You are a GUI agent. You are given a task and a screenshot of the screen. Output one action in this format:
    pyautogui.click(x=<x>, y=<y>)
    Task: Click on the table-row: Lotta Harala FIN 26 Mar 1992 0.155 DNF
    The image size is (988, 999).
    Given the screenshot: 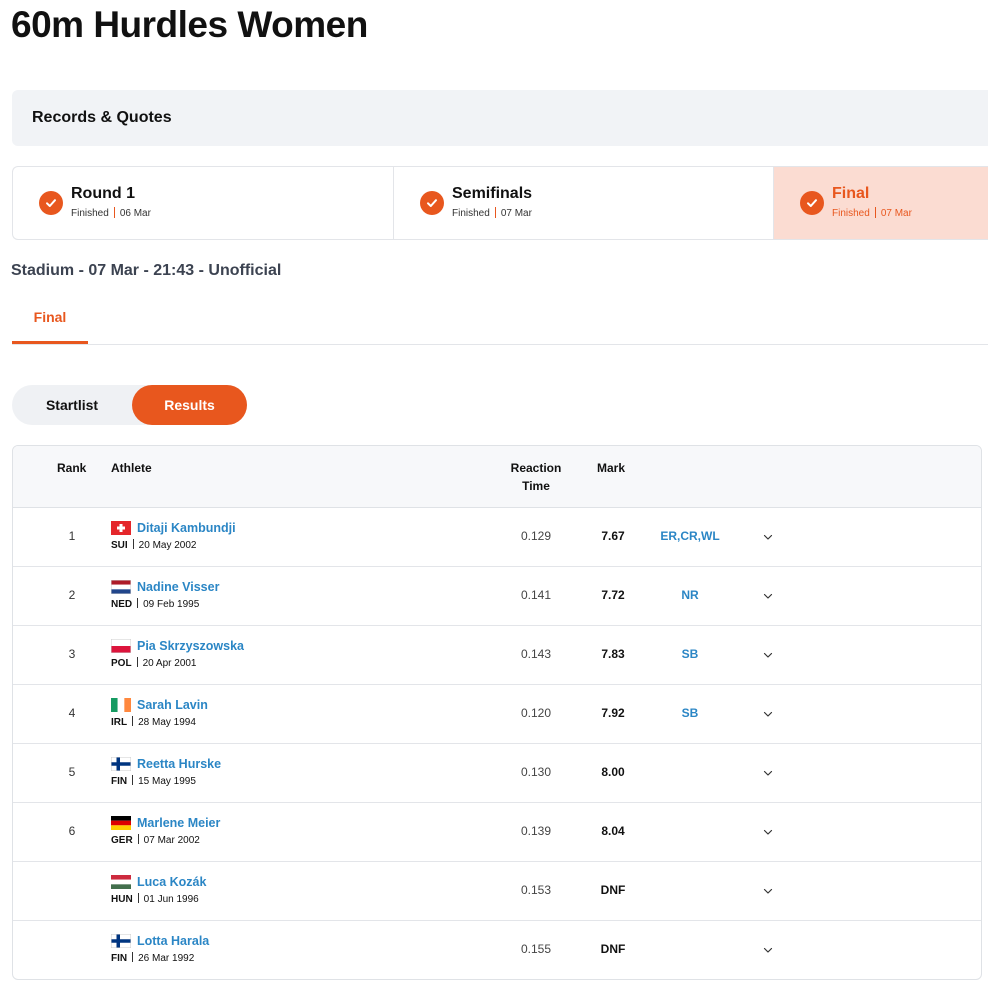 What is the action you would take?
    pyautogui.click(x=497, y=950)
    